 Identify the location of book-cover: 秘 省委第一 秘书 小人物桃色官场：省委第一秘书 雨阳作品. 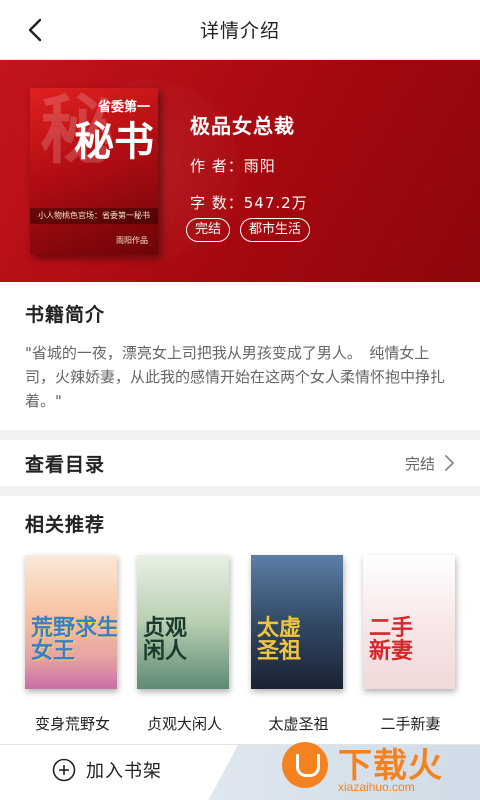
(94, 171).